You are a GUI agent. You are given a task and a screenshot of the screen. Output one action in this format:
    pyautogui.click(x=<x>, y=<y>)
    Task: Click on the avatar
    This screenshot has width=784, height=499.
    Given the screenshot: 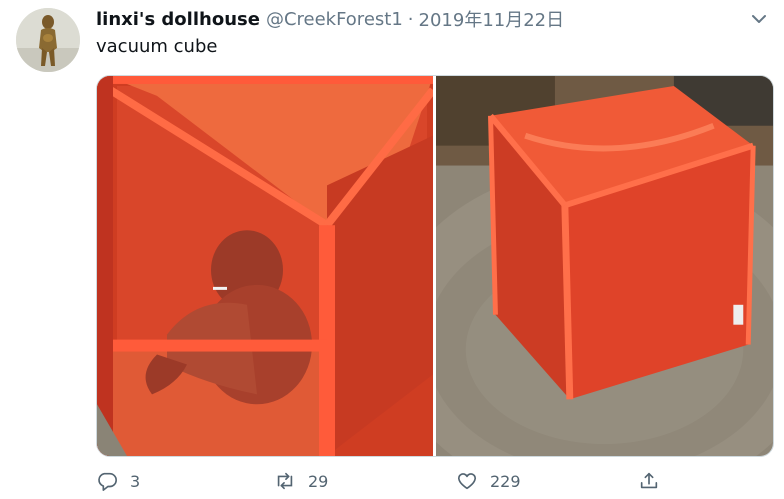 What is the action you would take?
    pyautogui.click(x=48, y=40)
    